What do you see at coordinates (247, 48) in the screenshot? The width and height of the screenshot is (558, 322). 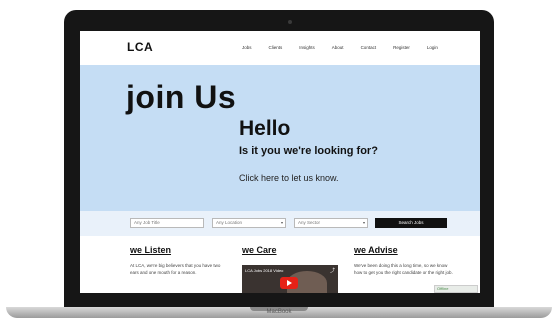 I see `nav-link-jobs: Jobs` at bounding box center [247, 48].